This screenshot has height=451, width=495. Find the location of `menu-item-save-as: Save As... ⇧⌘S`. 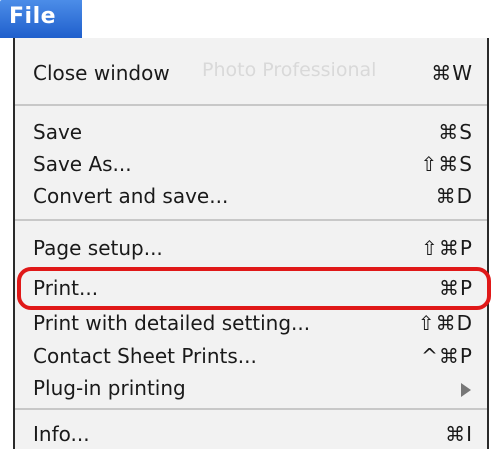

menu-item-save-as: Save As... ⇧⌘S is located at coordinates (253, 164).